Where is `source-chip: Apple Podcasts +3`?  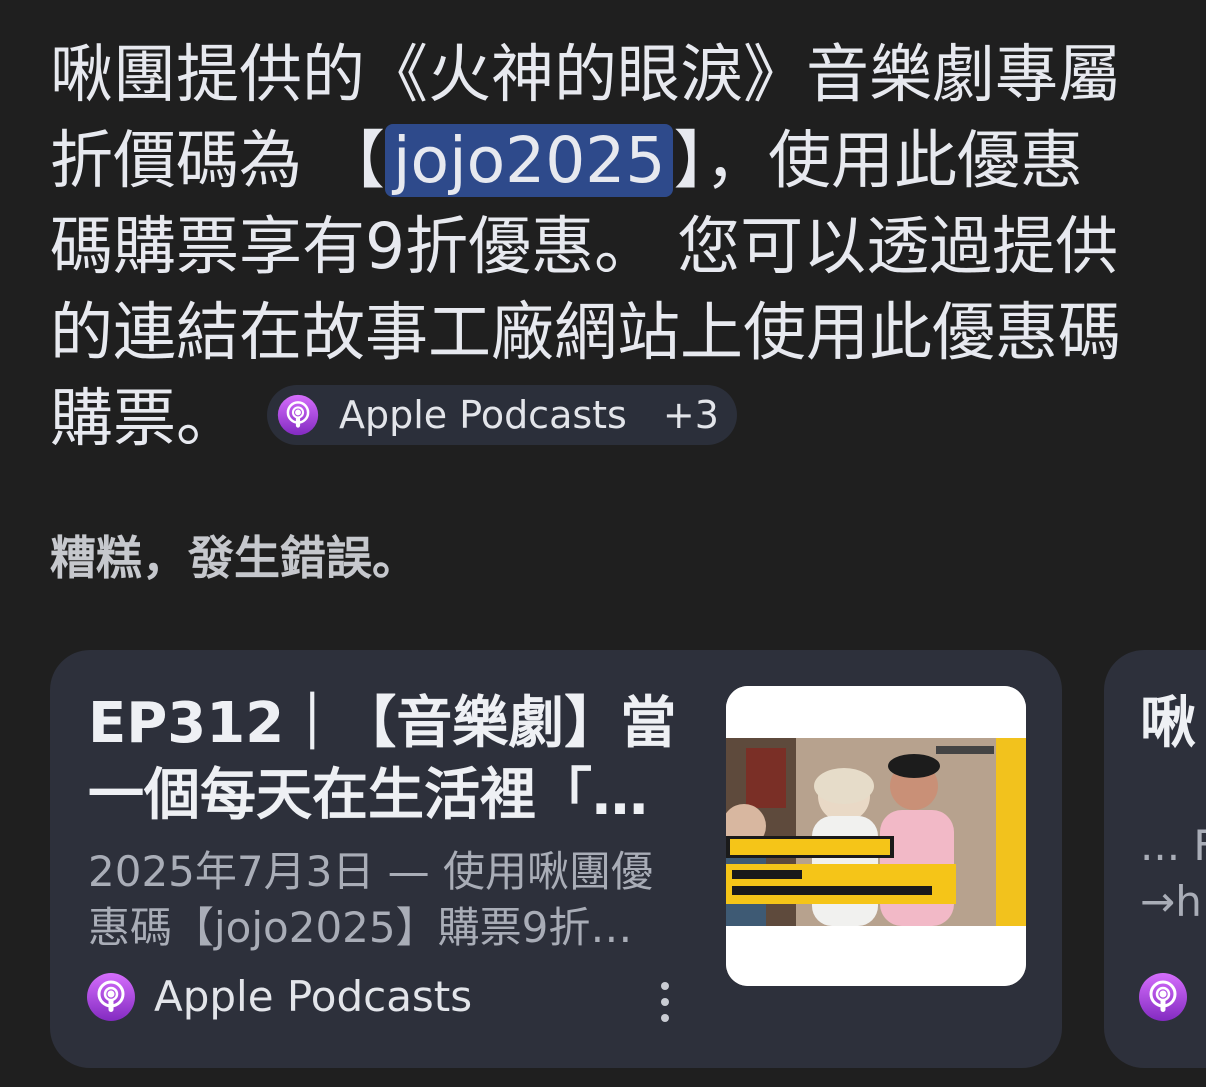
source-chip: Apple Podcasts +3 is located at coordinates (502, 414).